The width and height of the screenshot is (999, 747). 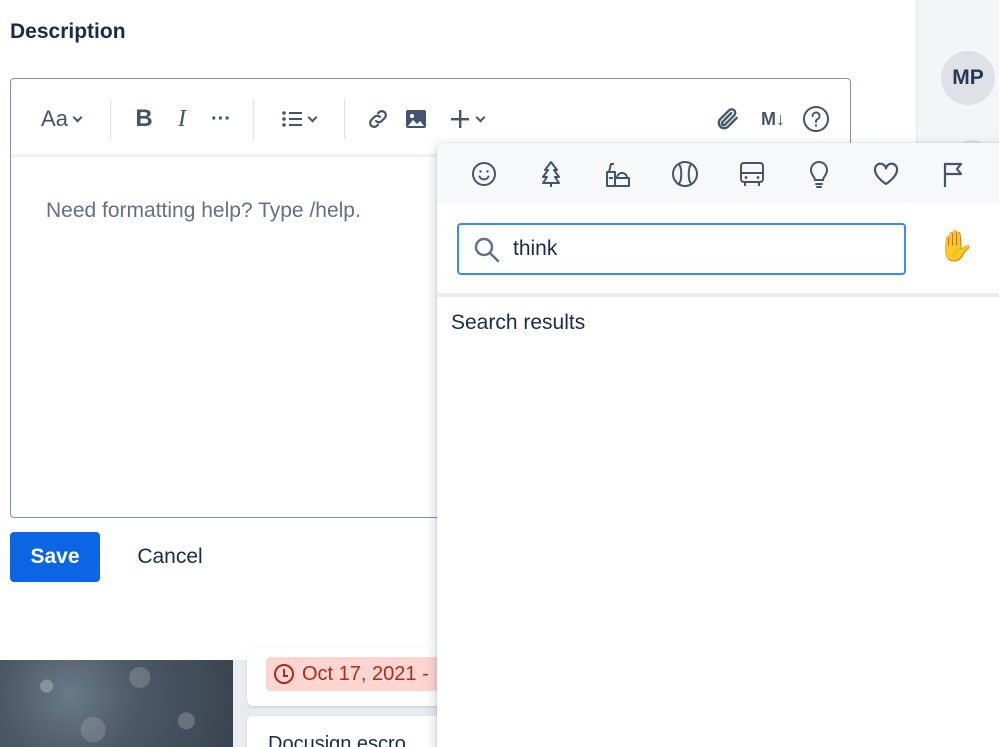 I want to click on search-results-label: Search results, so click(x=518, y=322).